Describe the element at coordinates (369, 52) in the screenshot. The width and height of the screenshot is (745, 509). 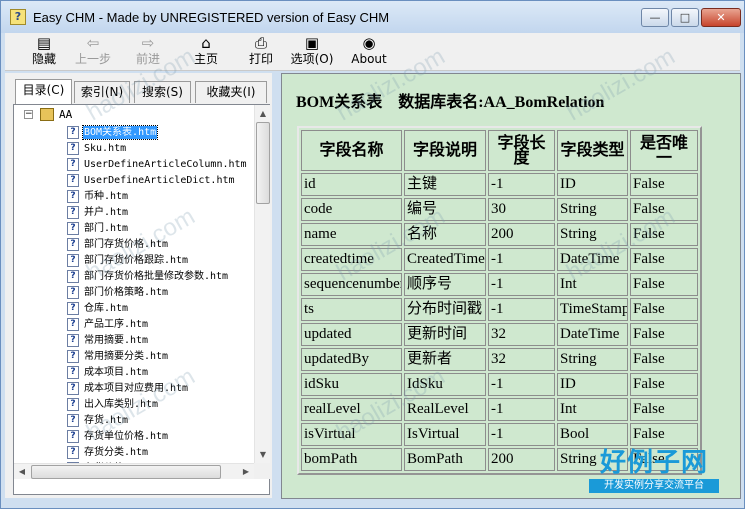
I see `toolbar-button-6: ◉ About` at that location.